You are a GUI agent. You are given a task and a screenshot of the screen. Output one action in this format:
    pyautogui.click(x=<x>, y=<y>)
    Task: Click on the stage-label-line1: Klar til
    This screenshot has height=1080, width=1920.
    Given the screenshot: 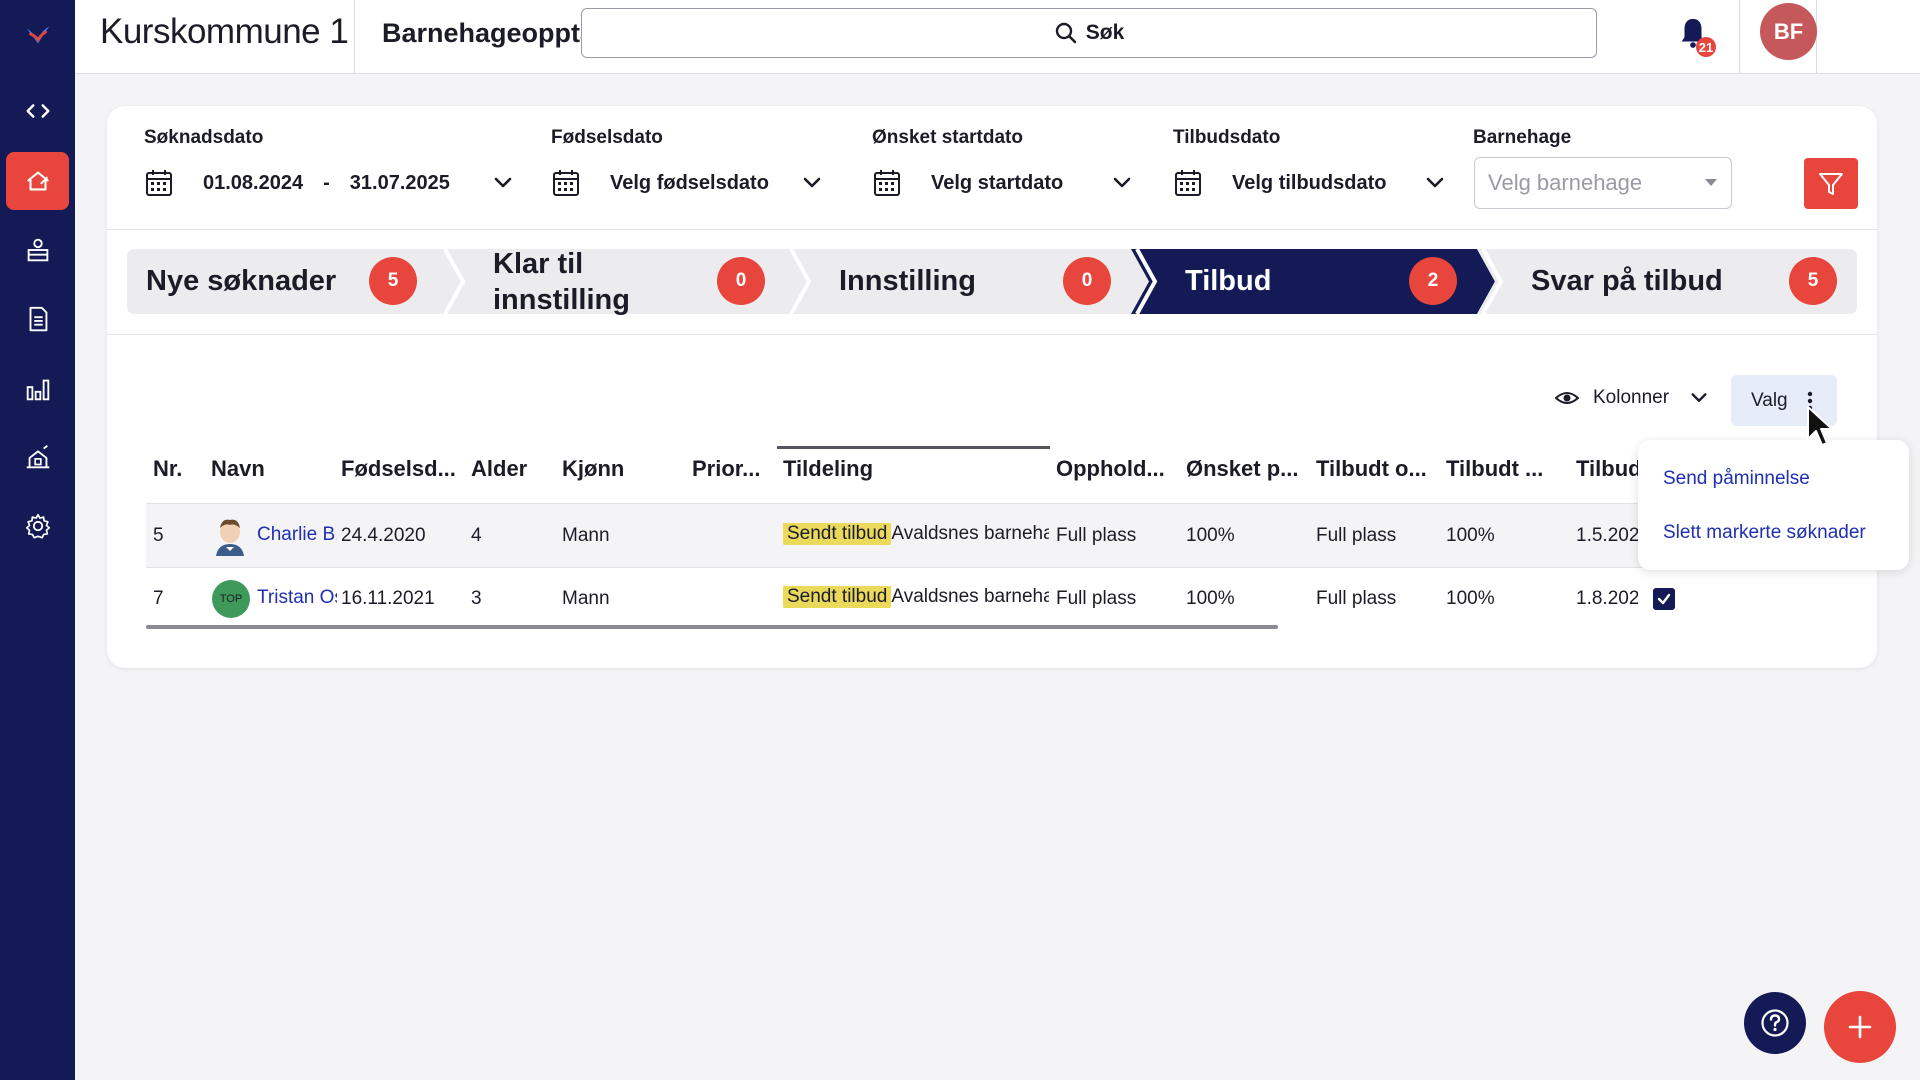 What is the action you would take?
    pyautogui.click(x=538, y=264)
    